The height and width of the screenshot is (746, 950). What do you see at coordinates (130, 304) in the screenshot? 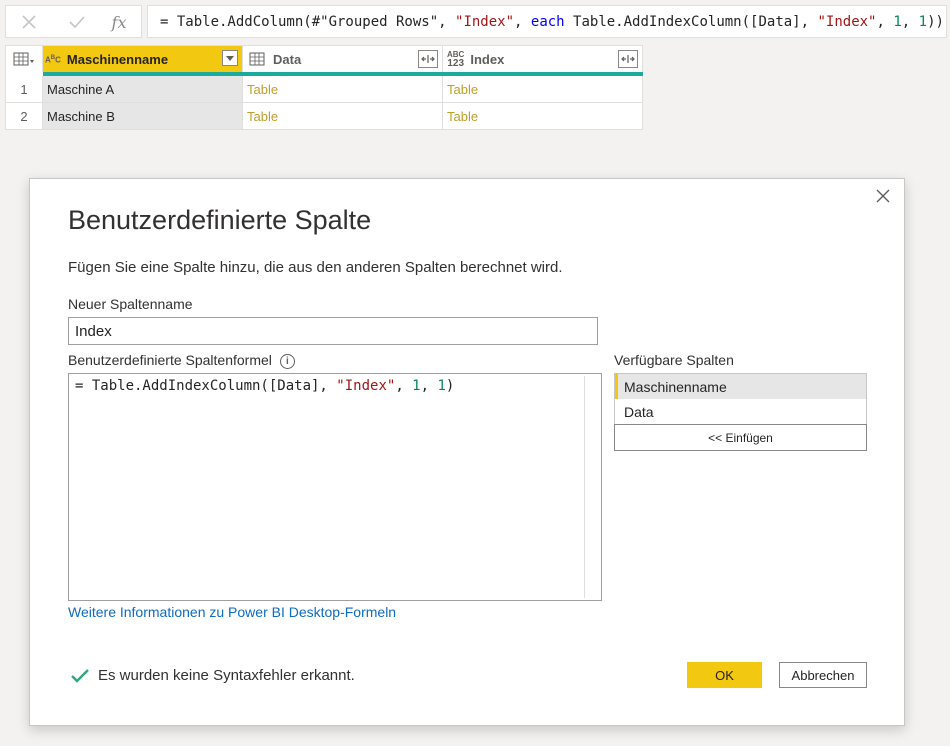
I see `column-name-label: Neuer Spaltenname` at bounding box center [130, 304].